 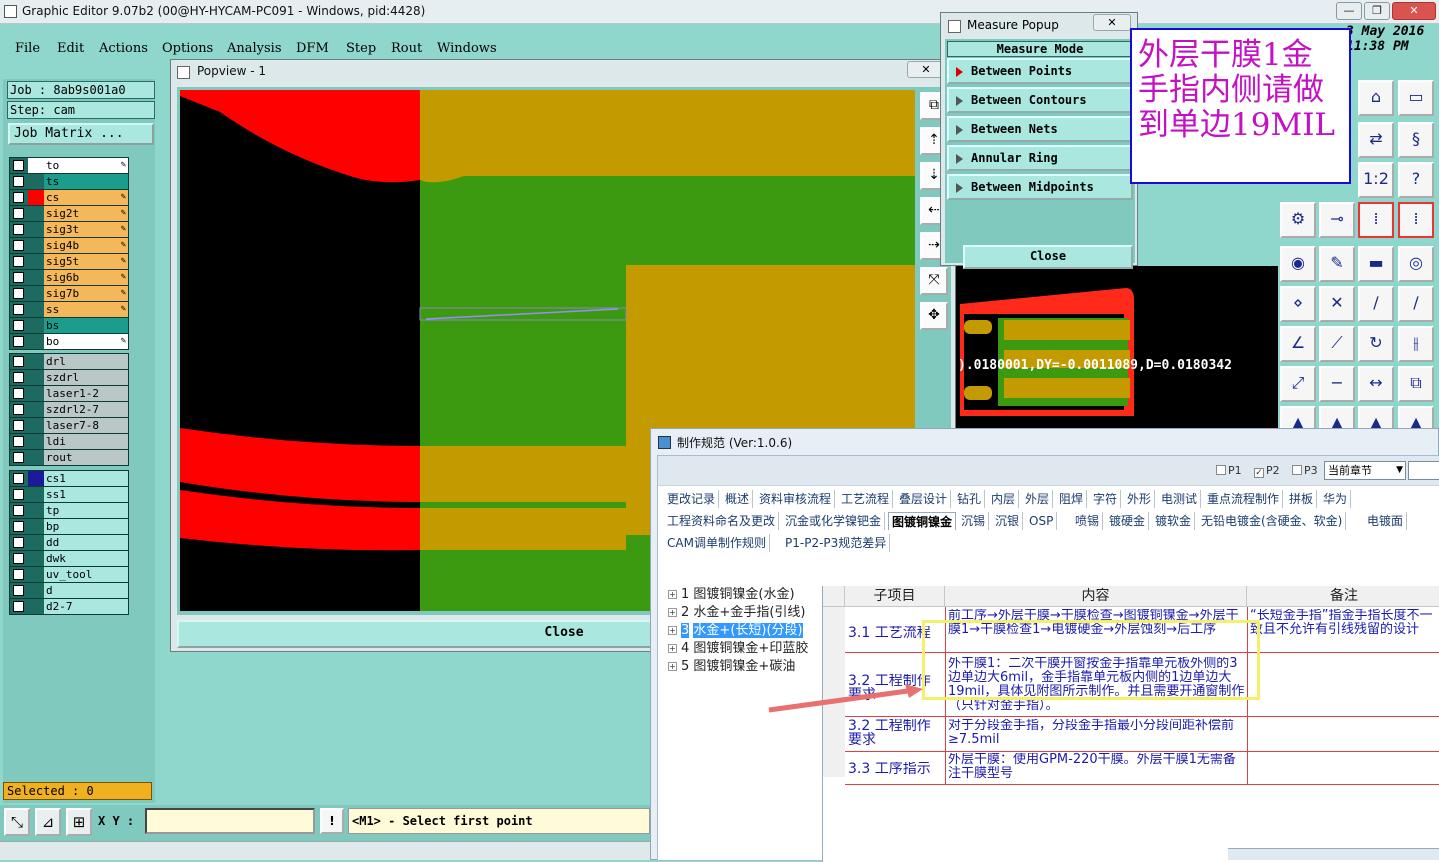 What do you see at coordinates (86, 574) in the screenshot?
I see `layer-name: uv_tool` at bounding box center [86, 574].